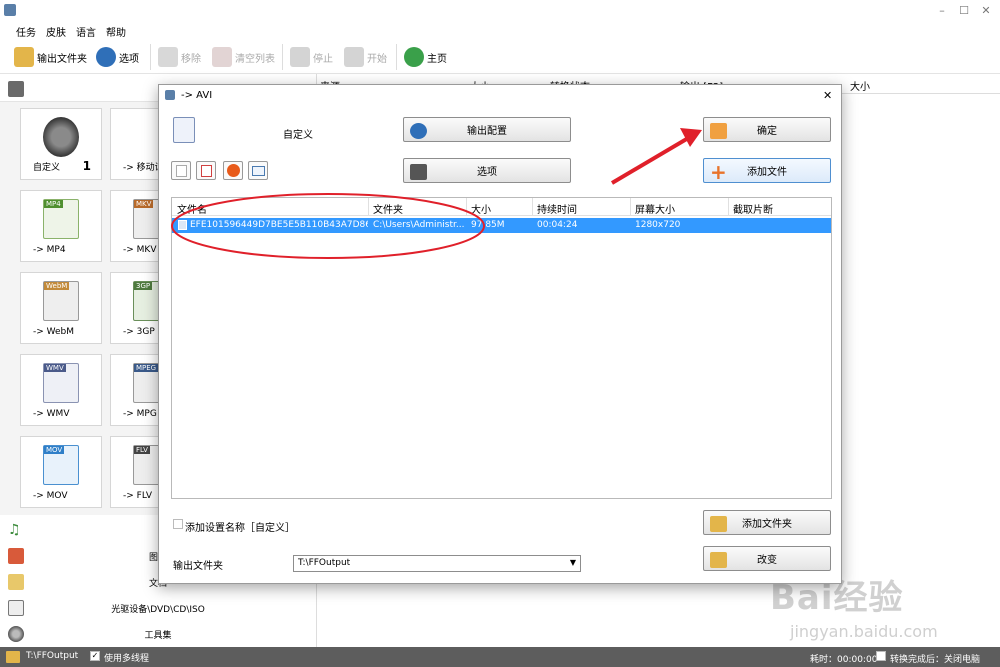  Describe the element at coordinates (651, 160) in the screenshot. I see `annotation-arrow` at that location.